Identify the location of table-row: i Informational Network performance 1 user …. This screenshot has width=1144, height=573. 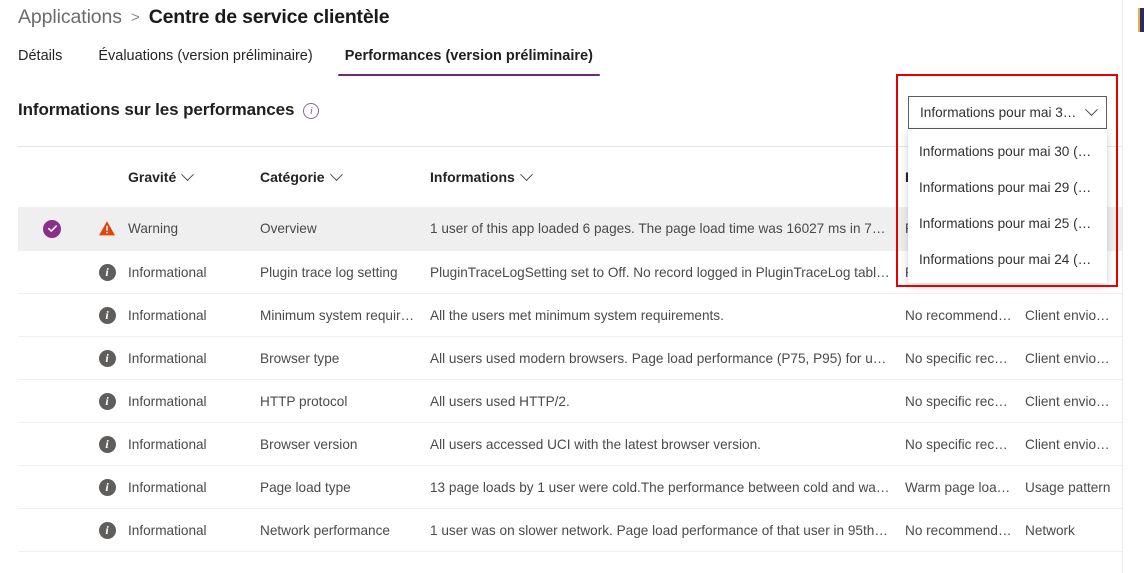
(570, 529).